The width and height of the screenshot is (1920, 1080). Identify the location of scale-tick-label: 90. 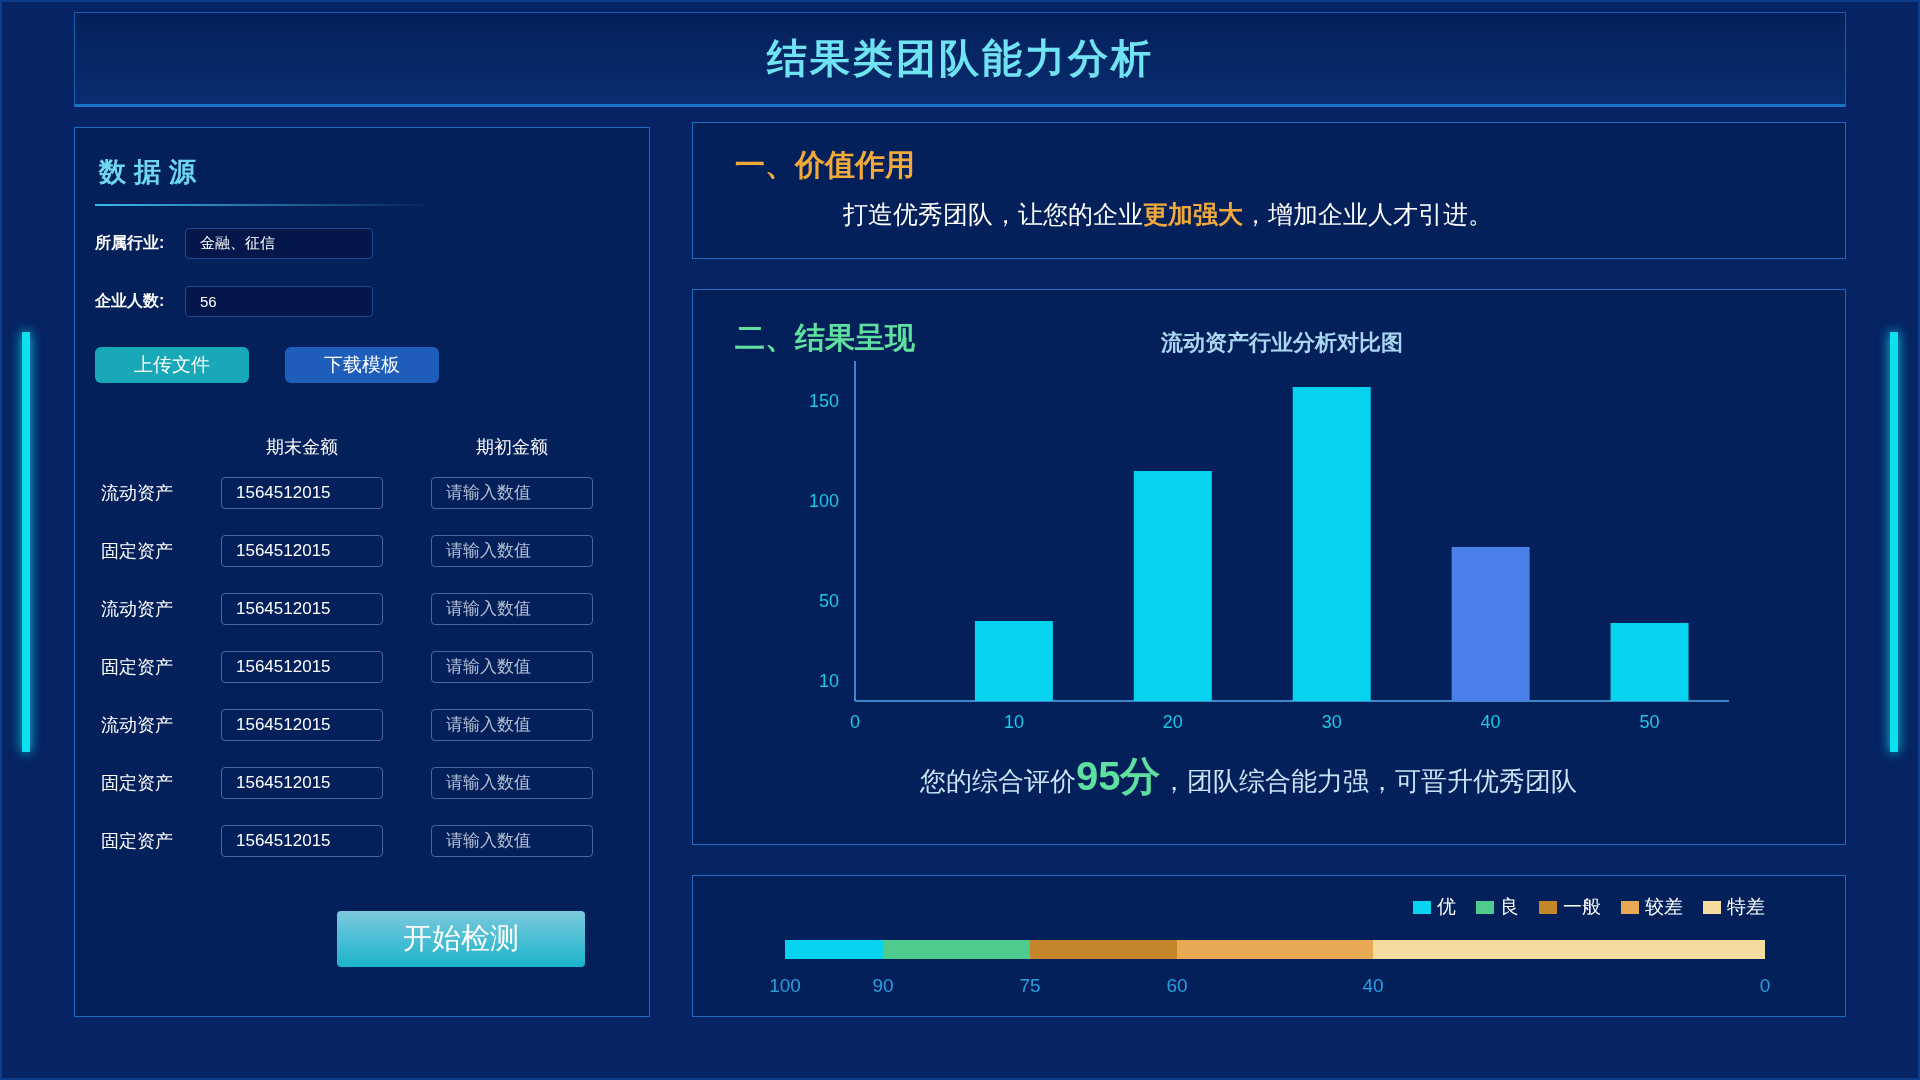
(883, 986).